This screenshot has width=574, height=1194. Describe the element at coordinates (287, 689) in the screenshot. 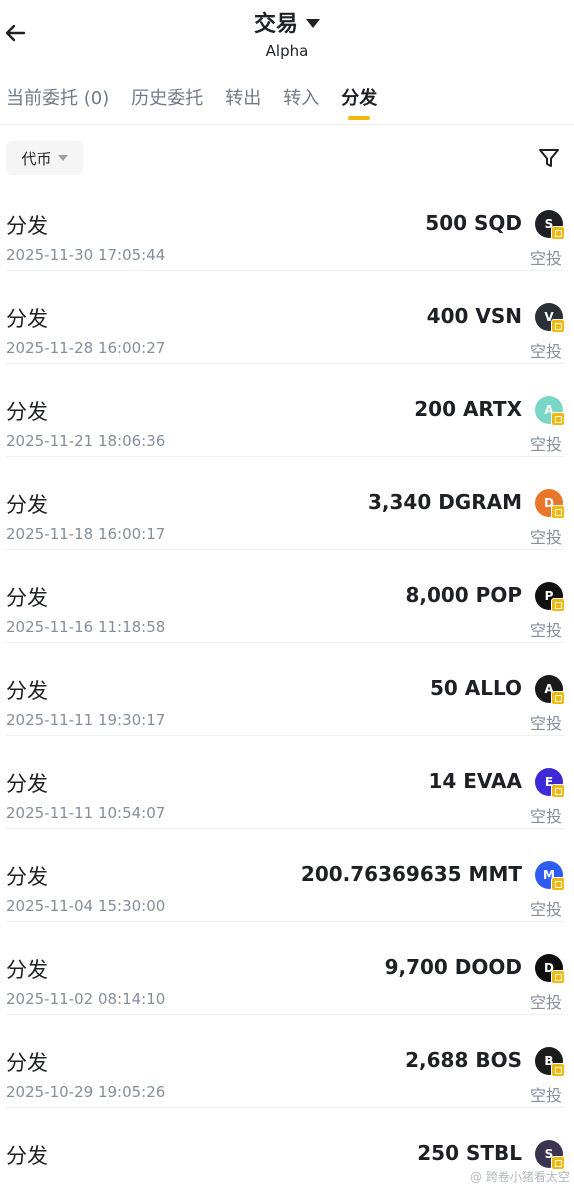

I see `list-item: 分发 2025-11-11 19:30:17 50 ALLO 空投 A` at that location.